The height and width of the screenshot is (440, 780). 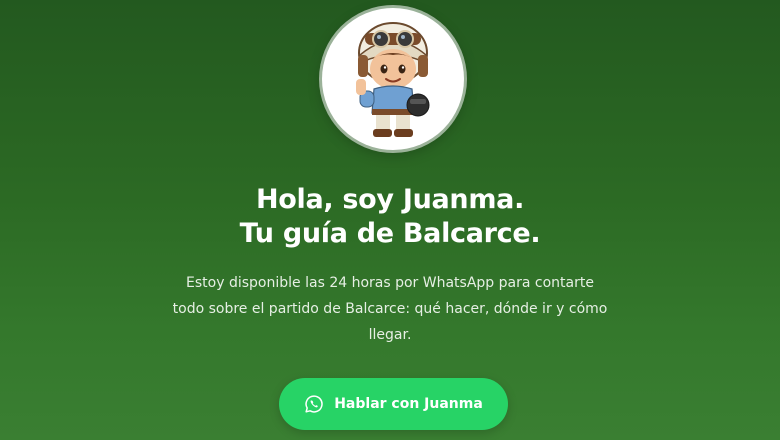 I want to click on guide-character-icon, so click(x=393, y=79).